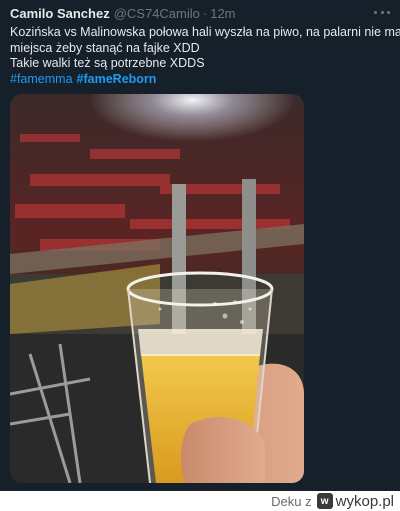  I want to click on tweet-header: Camilo Sanchez @CS74Camilo · 12m, so click(123, 13).